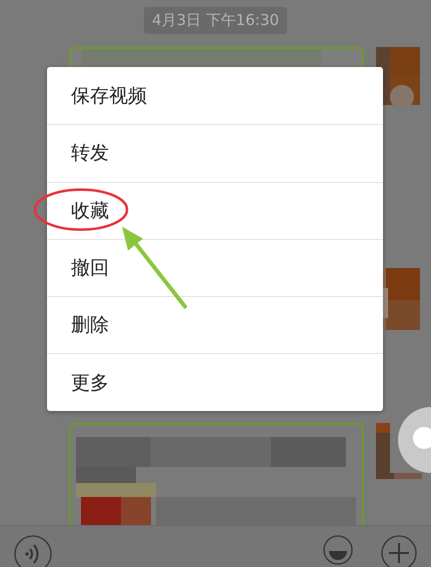  Describe the element at coordinates (216, 20) in the screenshot. I see `timestamp: 4月3日 下午16:30` at that location.